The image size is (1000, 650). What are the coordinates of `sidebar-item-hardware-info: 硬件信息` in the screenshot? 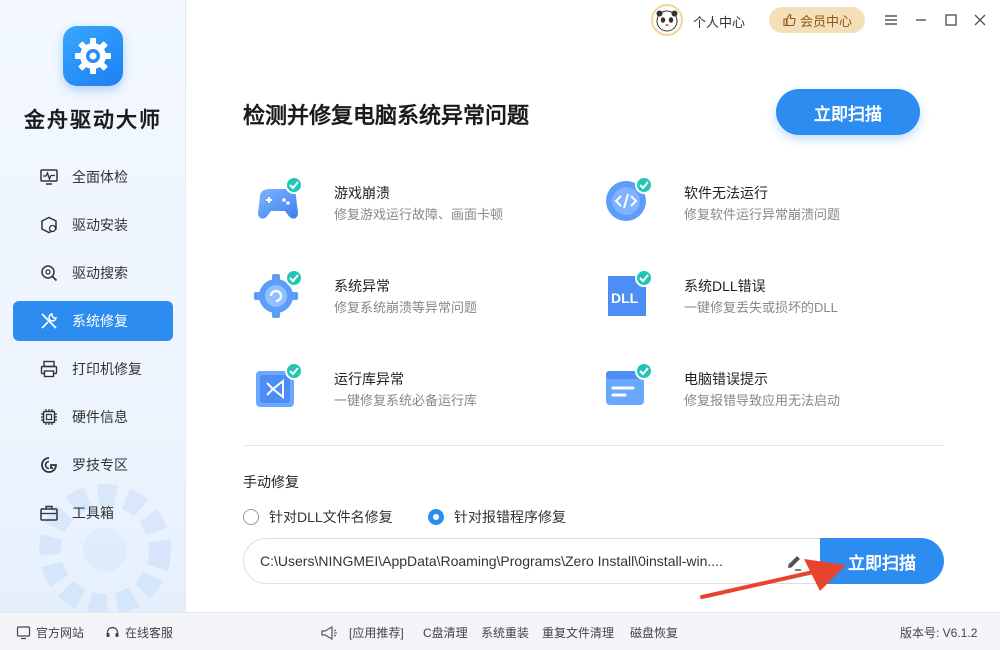 It's located at (93, 417).